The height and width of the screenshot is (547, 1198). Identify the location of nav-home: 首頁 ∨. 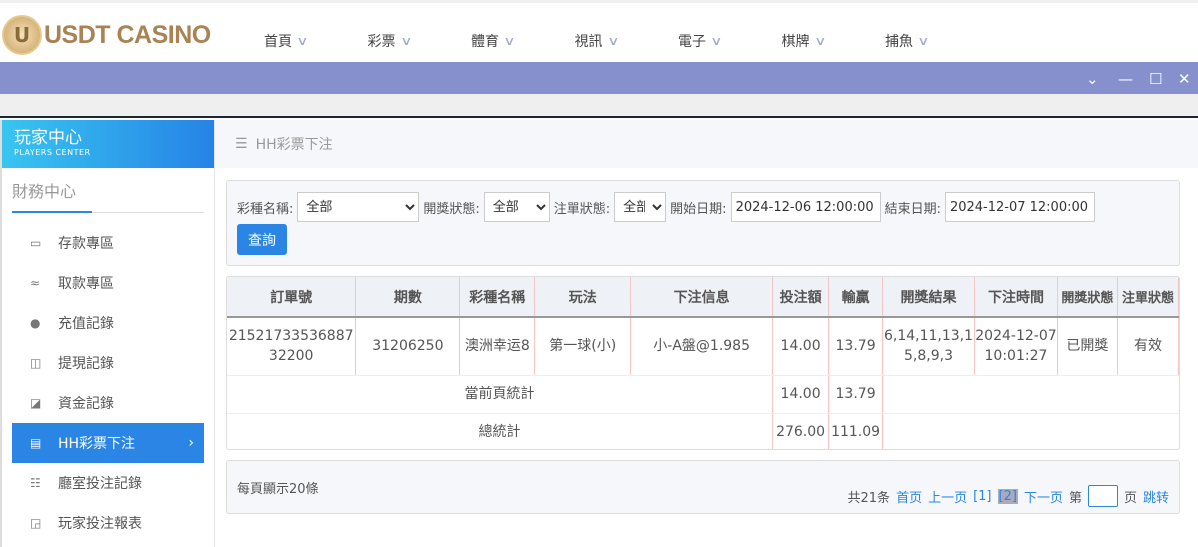
(316, 41).